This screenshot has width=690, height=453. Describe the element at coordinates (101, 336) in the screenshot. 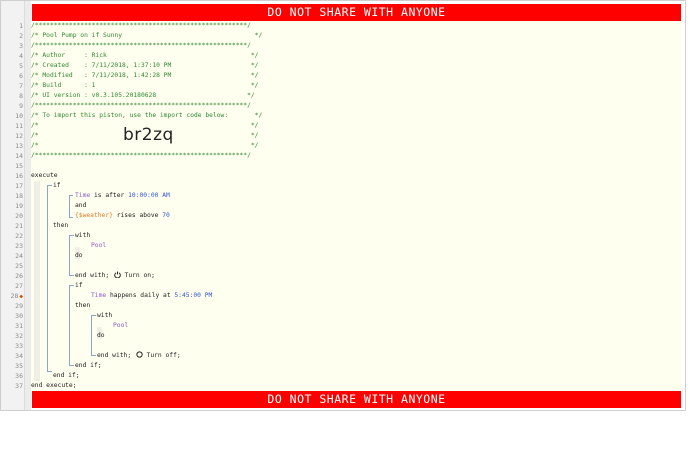

I see `do2-keyword: do` at that location.